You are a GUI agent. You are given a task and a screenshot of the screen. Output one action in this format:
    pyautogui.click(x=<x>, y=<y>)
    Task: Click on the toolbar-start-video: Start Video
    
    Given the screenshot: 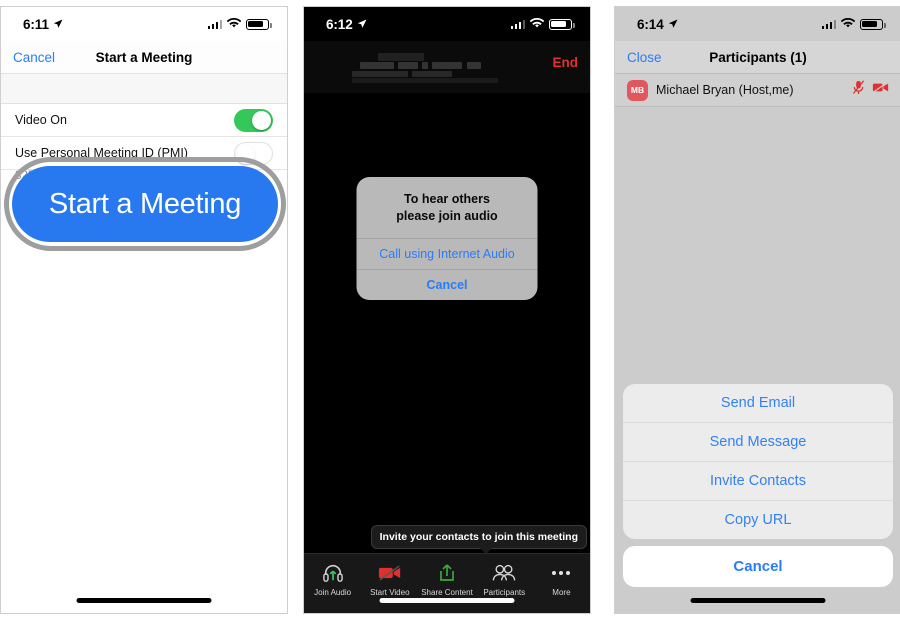 What is the action you would take?
    pyautogui.click(x=389, y=579)
    